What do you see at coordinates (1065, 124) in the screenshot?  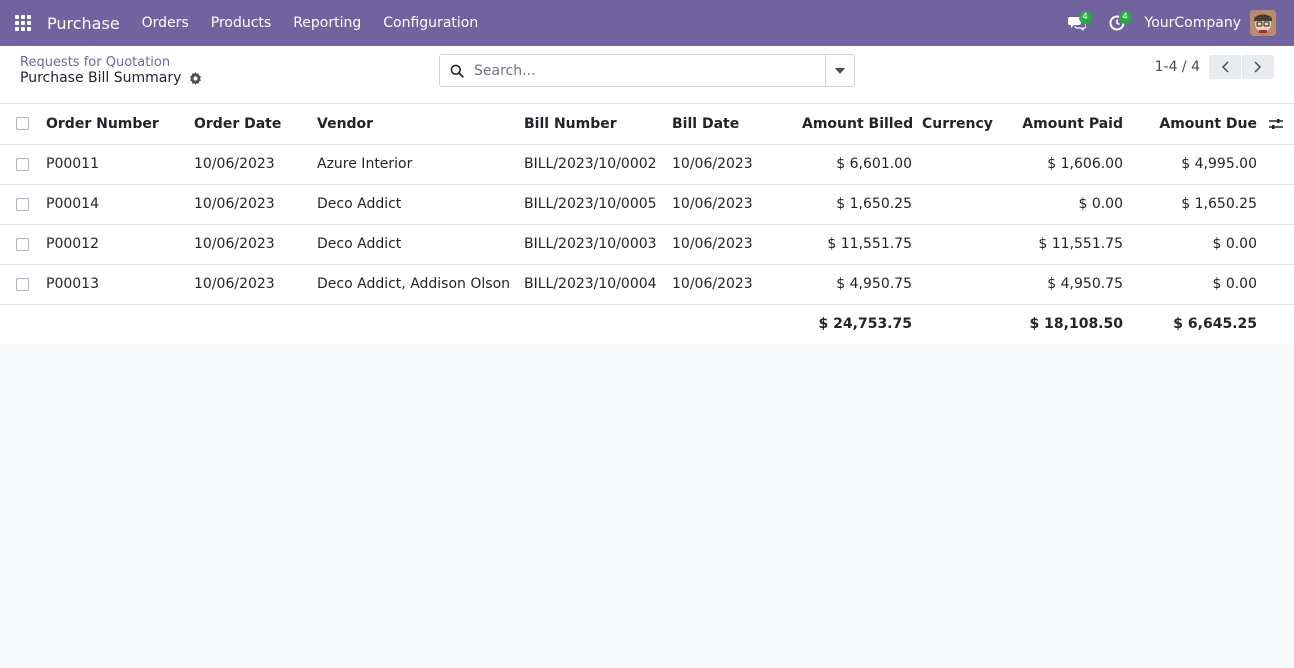 I see `column-header-amount-paid: Amount Paid` at bounding box center [1065, 124].